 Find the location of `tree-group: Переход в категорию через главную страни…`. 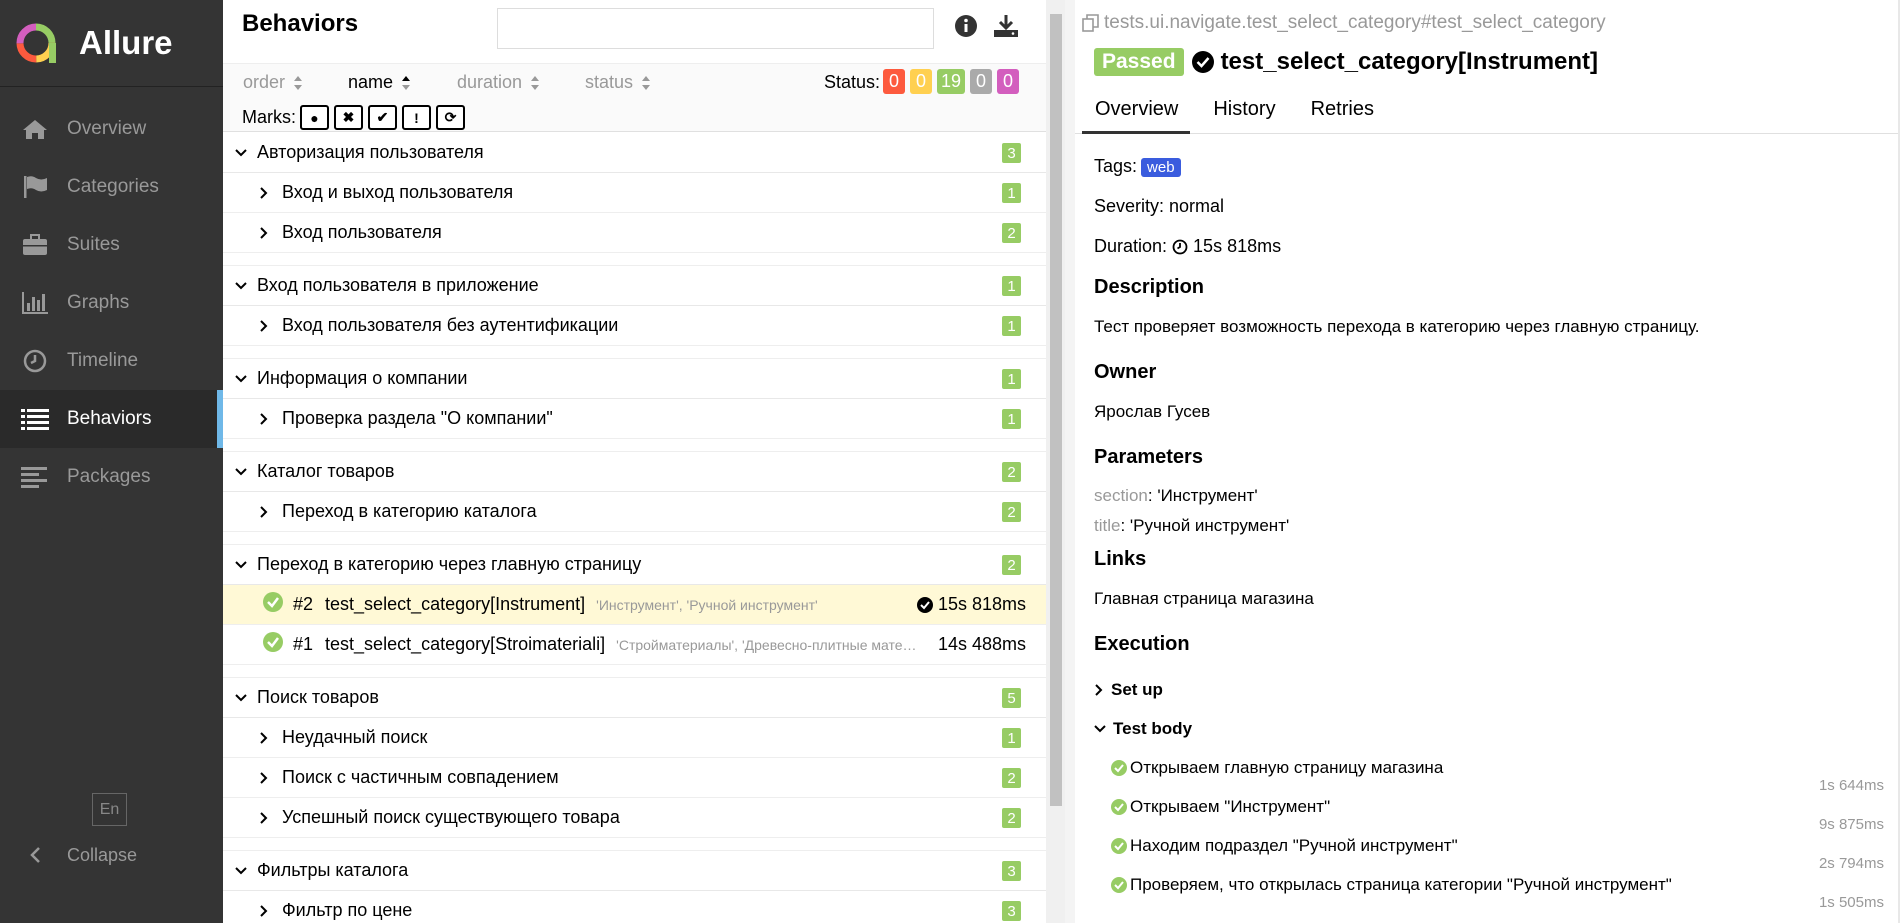

tree-group: Переход в категорию через главную страни… is located at coordinates (634, 565).